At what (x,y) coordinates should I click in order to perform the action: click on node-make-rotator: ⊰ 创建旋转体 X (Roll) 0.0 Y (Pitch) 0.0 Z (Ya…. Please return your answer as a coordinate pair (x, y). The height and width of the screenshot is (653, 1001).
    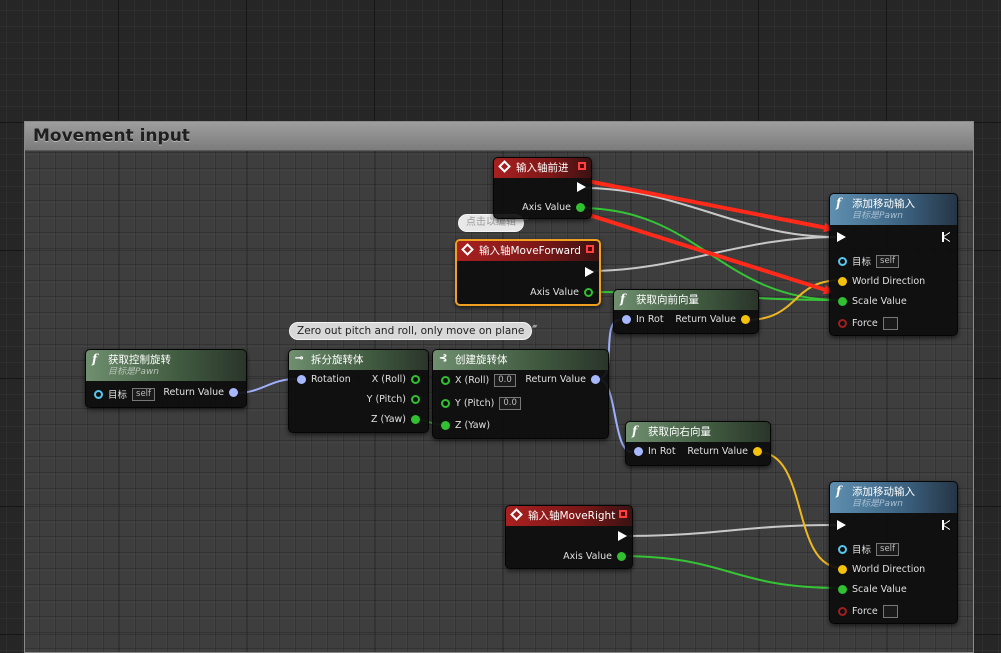
    Looking at the image, I should click on (520, 394).